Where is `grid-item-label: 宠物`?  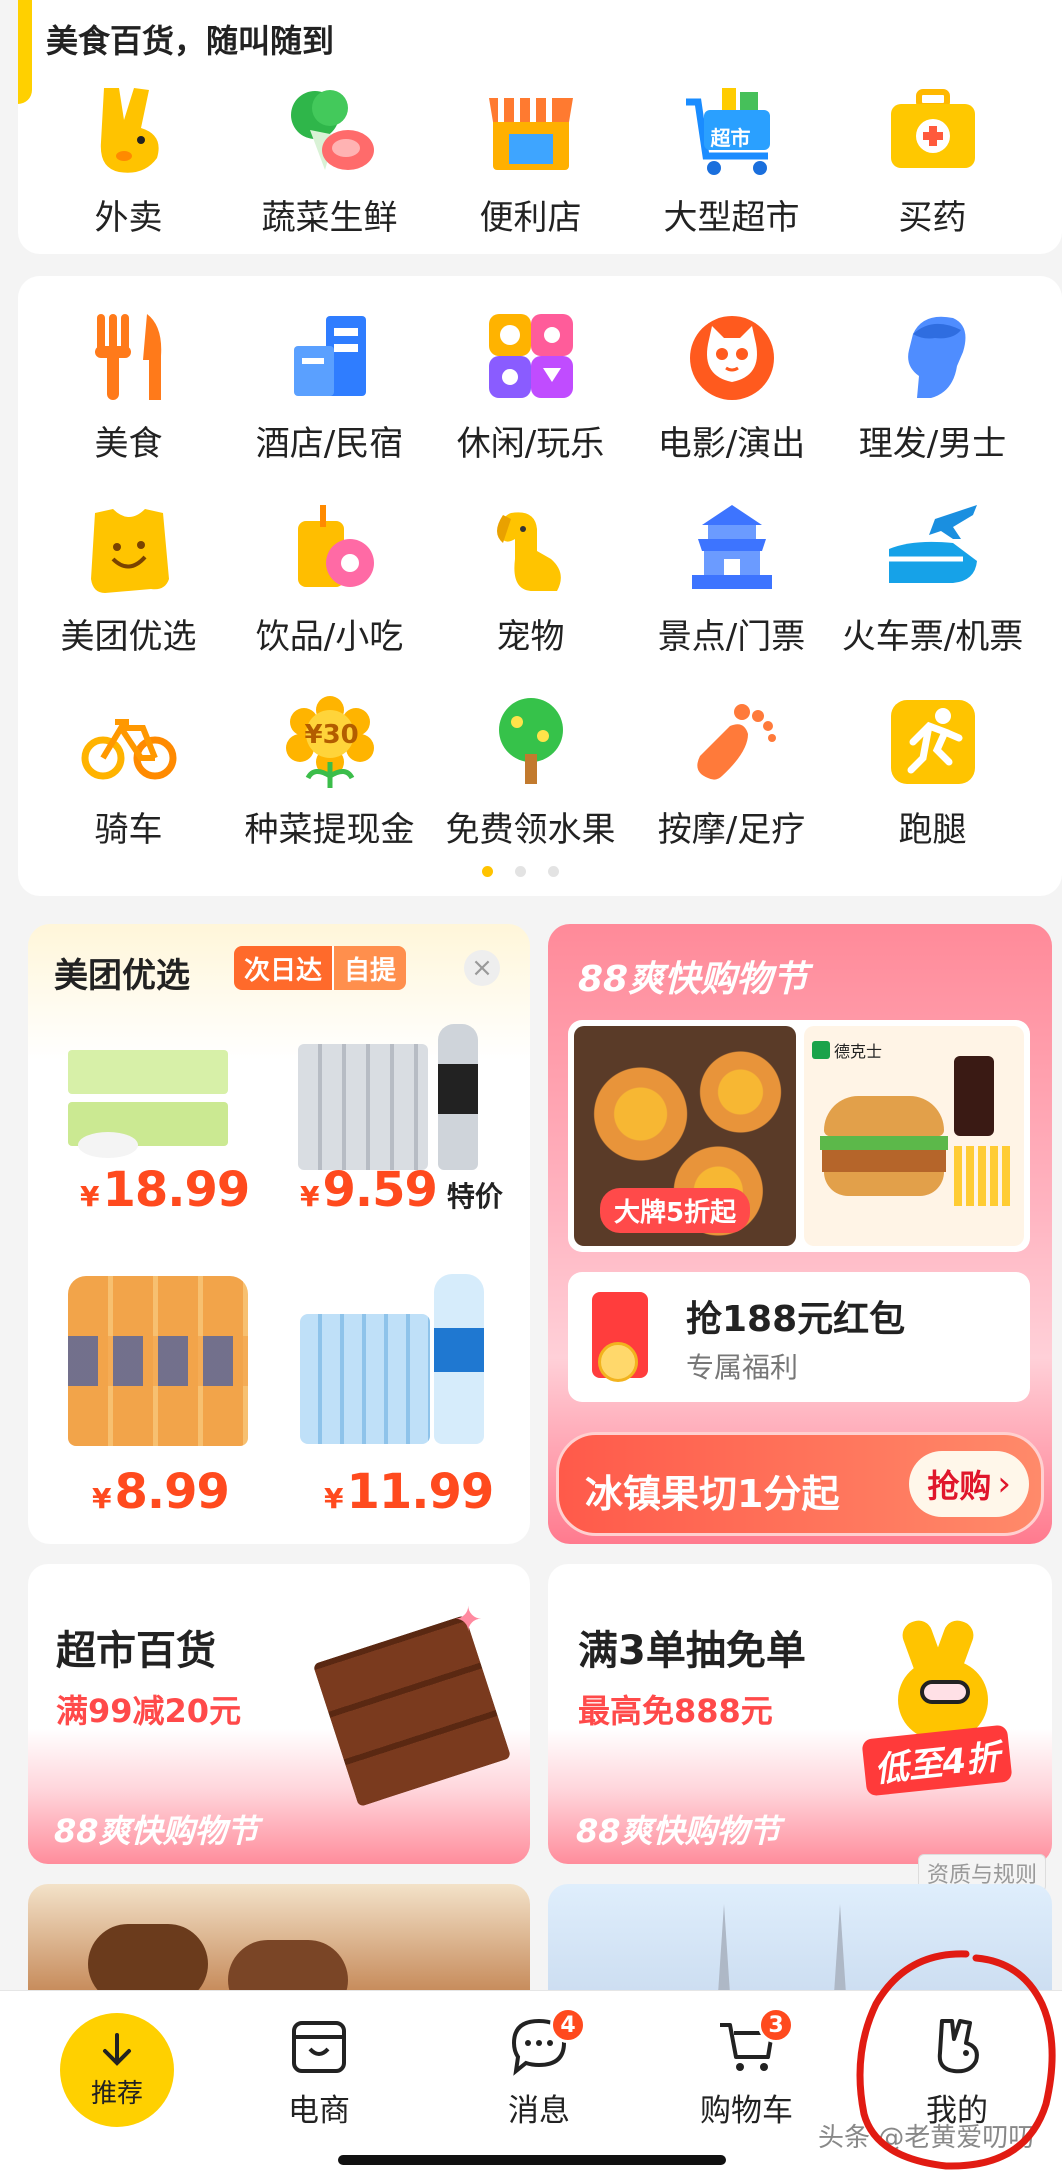
grid-item-label: 宠物 is located at coordinates (530, 637).